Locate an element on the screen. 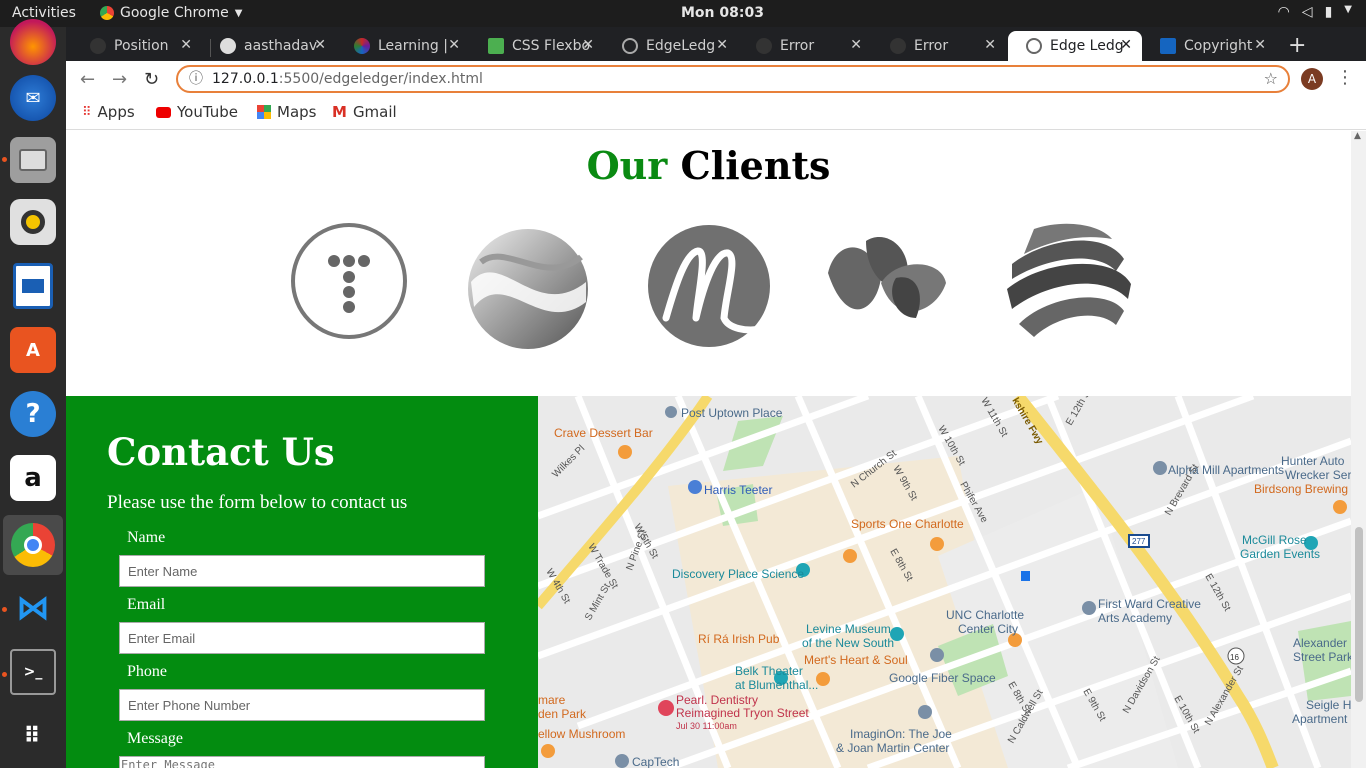 Image resolution: width=1366 pixels, height=768 pixels. system-tray: ◠ ◁ ▮ ▼ is located at coordinates (1315, 12).